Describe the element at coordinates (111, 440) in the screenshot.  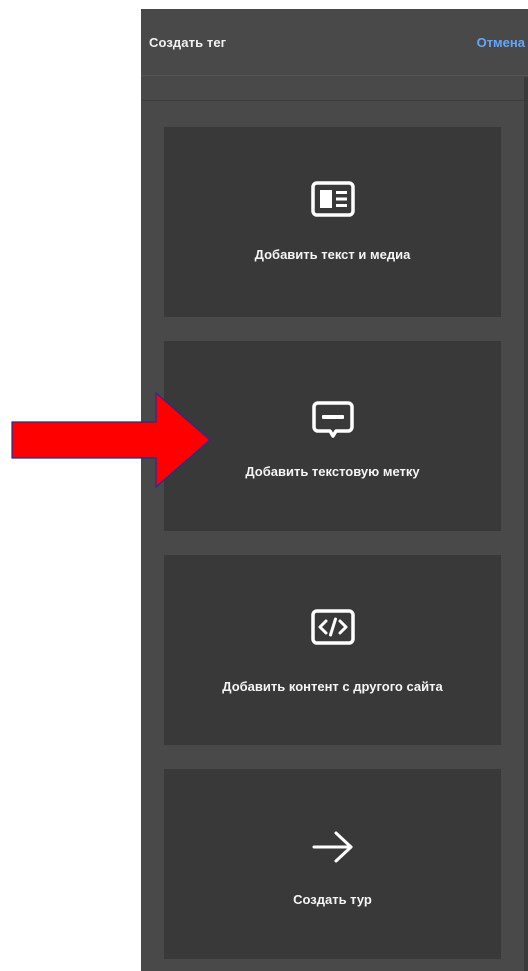
I see `annotation-arrow-icon` at that location.